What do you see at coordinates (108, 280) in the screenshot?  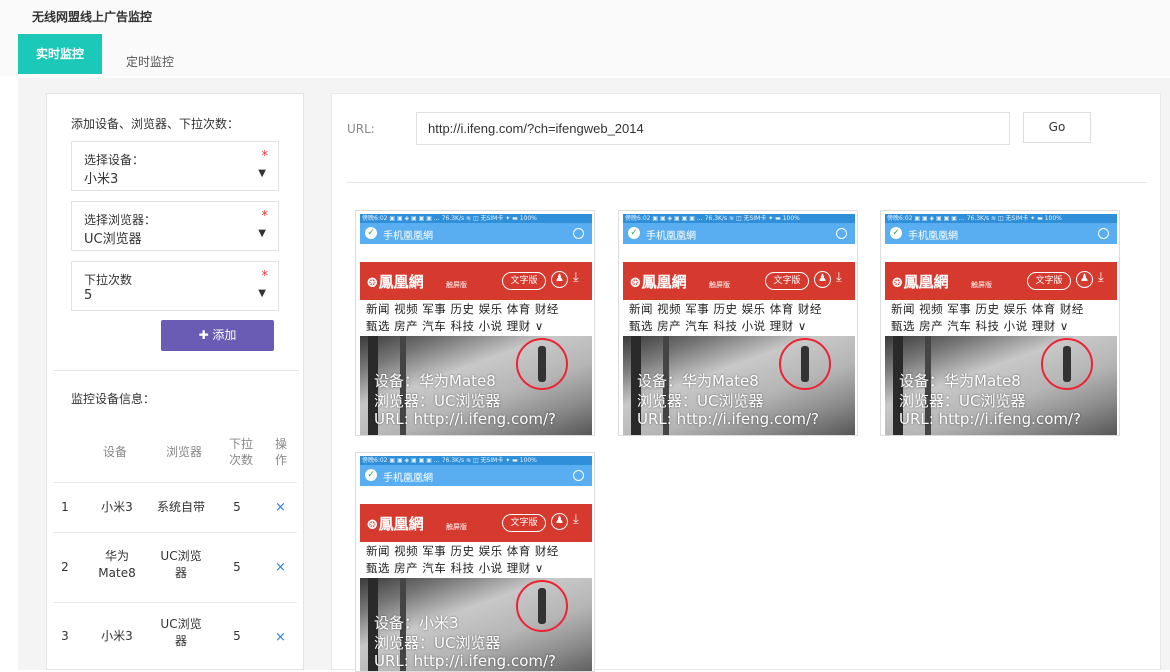 I see `pulls-select-label: 下拉次数` at bounding box center [108, 280].